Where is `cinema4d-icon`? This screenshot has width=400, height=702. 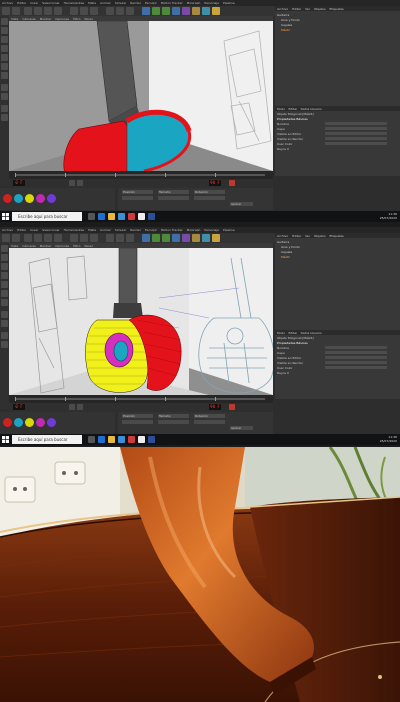 cinema4d-icon is located at coordinates (151, 439).